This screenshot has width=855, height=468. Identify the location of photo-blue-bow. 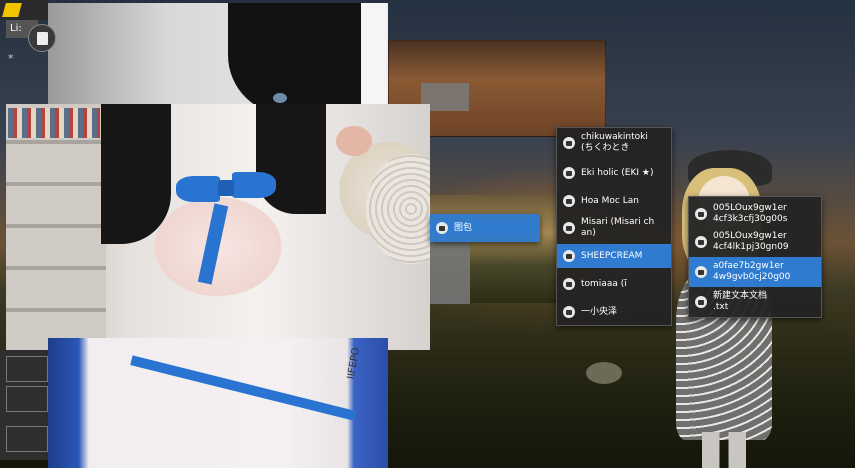
(226, 190).